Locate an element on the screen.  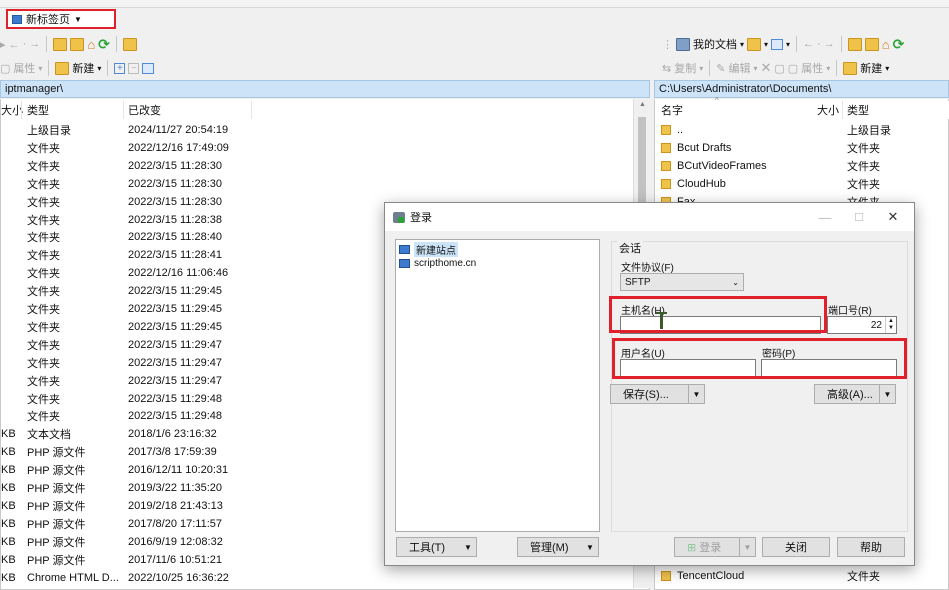
site-item-new: 新建站点 is located at coordinates (428, 249).